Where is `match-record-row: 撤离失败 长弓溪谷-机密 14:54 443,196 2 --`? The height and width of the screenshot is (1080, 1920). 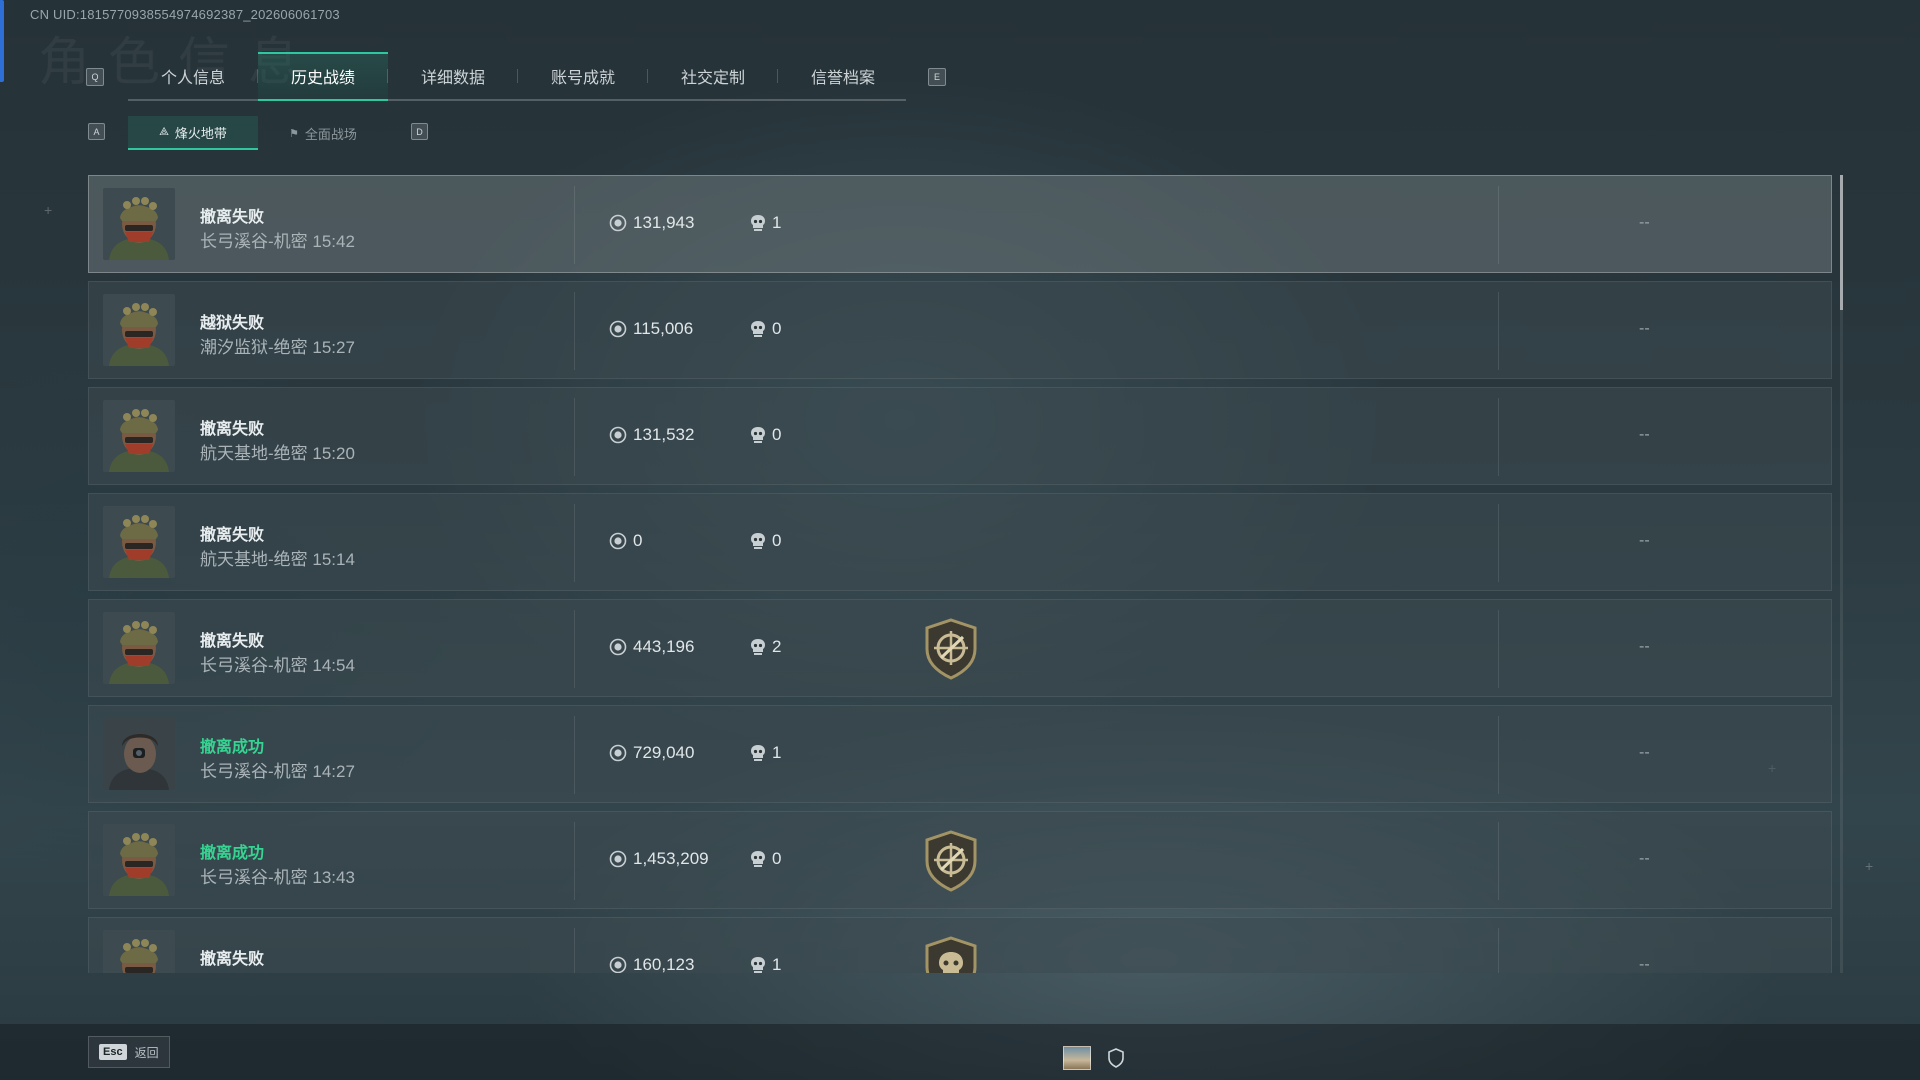 match-record-row: 撤离失败 长弓溪谷-机密 14:54 443,196 2 -- is located at coordinates (960, 648).